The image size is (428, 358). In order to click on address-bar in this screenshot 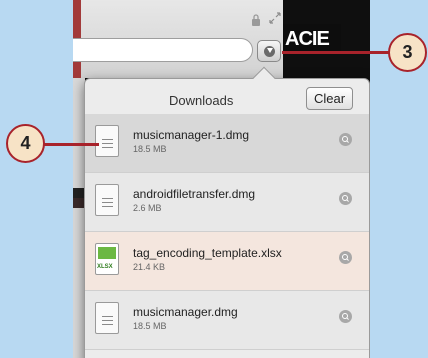, I will do `click(163, 50)`.